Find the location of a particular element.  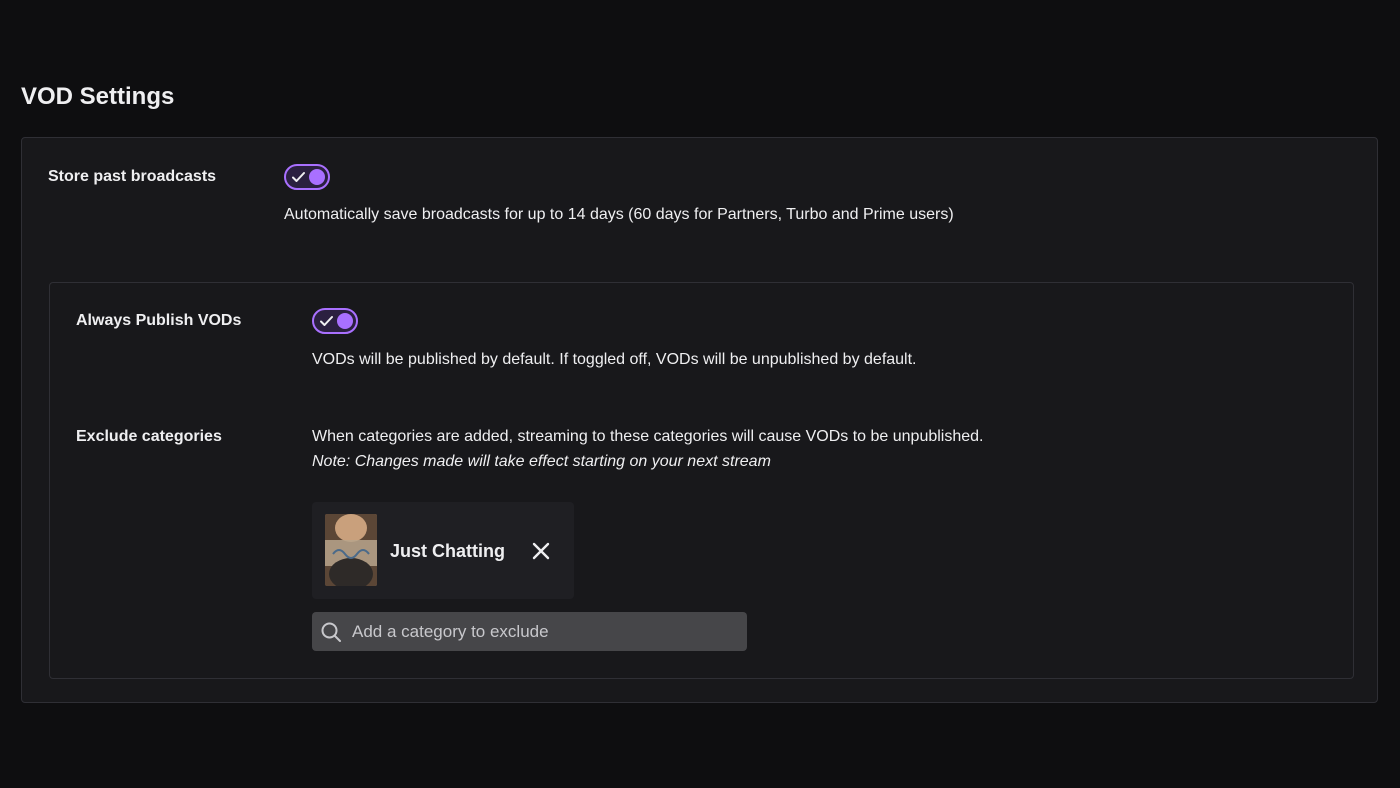

remove-category-button is located at coordinates (541, 551).